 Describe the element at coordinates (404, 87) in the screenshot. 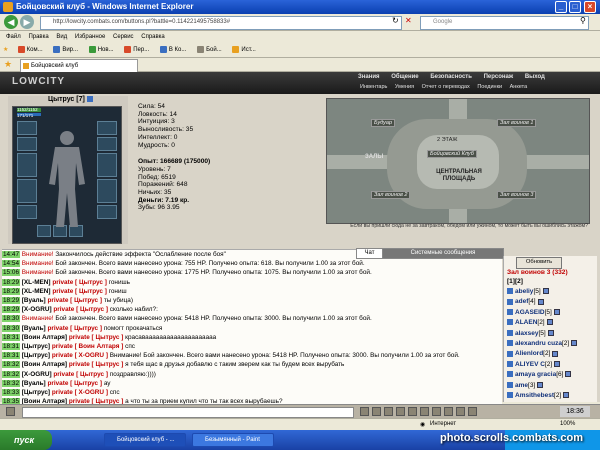

I see `nav-skills: Умения` at that location.